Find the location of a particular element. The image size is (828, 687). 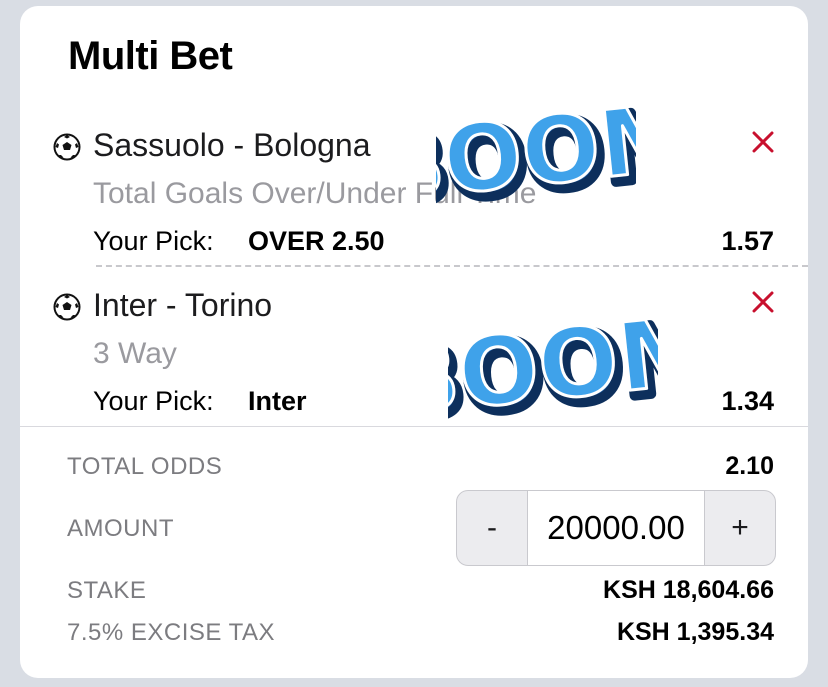

market-name: 3 Way is located at coordinates (135, 353).